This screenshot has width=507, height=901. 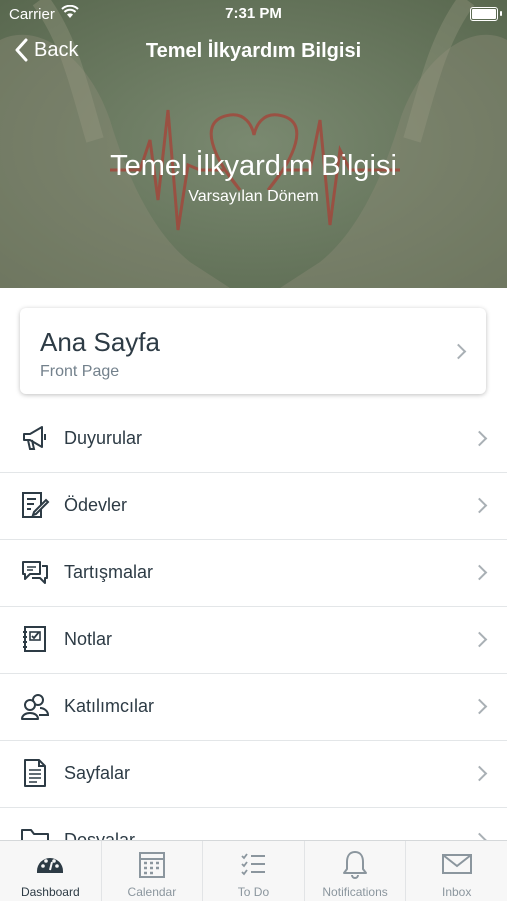 I want to click on menu-item-discussions: Tartışmalar, so click(x=253, y=573).